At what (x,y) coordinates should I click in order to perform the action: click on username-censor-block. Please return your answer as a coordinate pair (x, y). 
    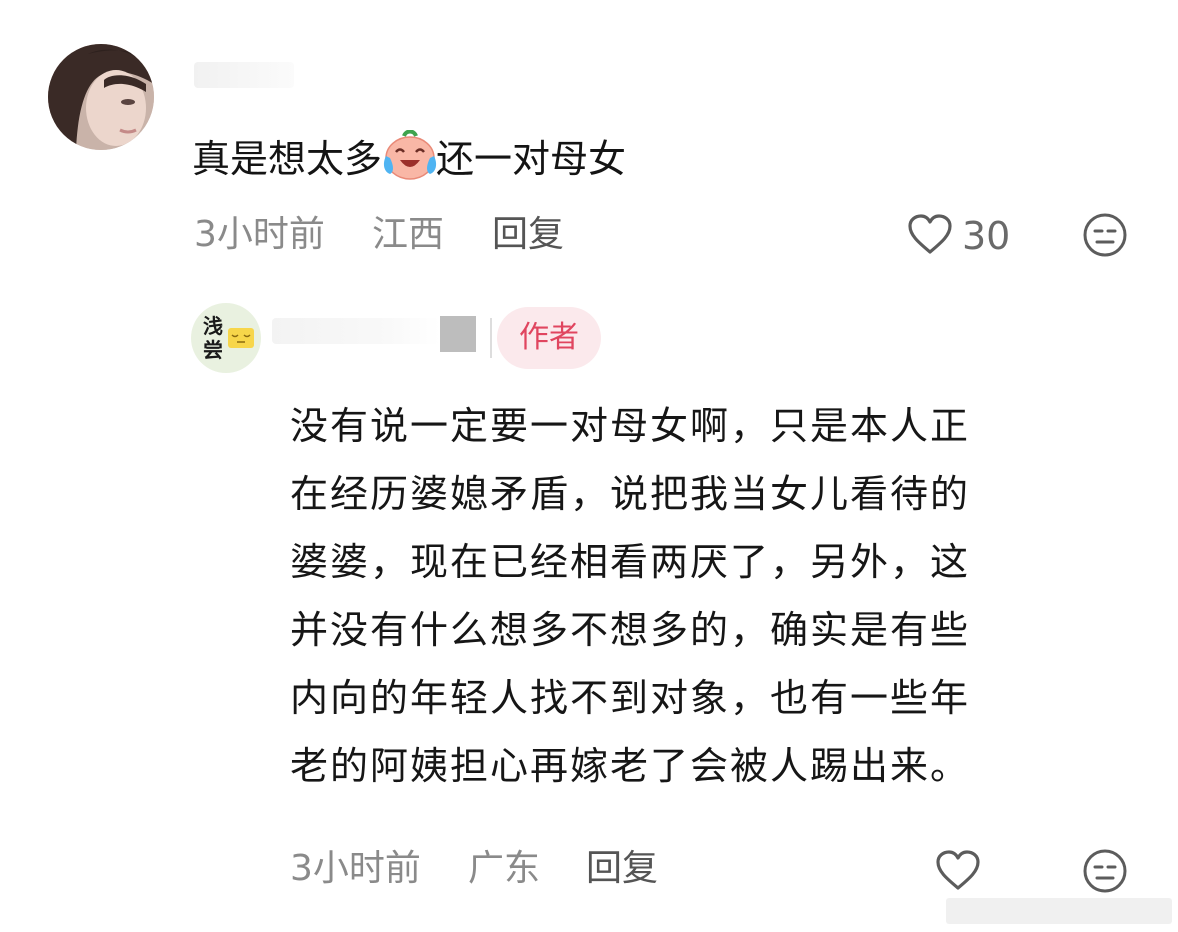
    Looking at the image, I should click on (458, 334).